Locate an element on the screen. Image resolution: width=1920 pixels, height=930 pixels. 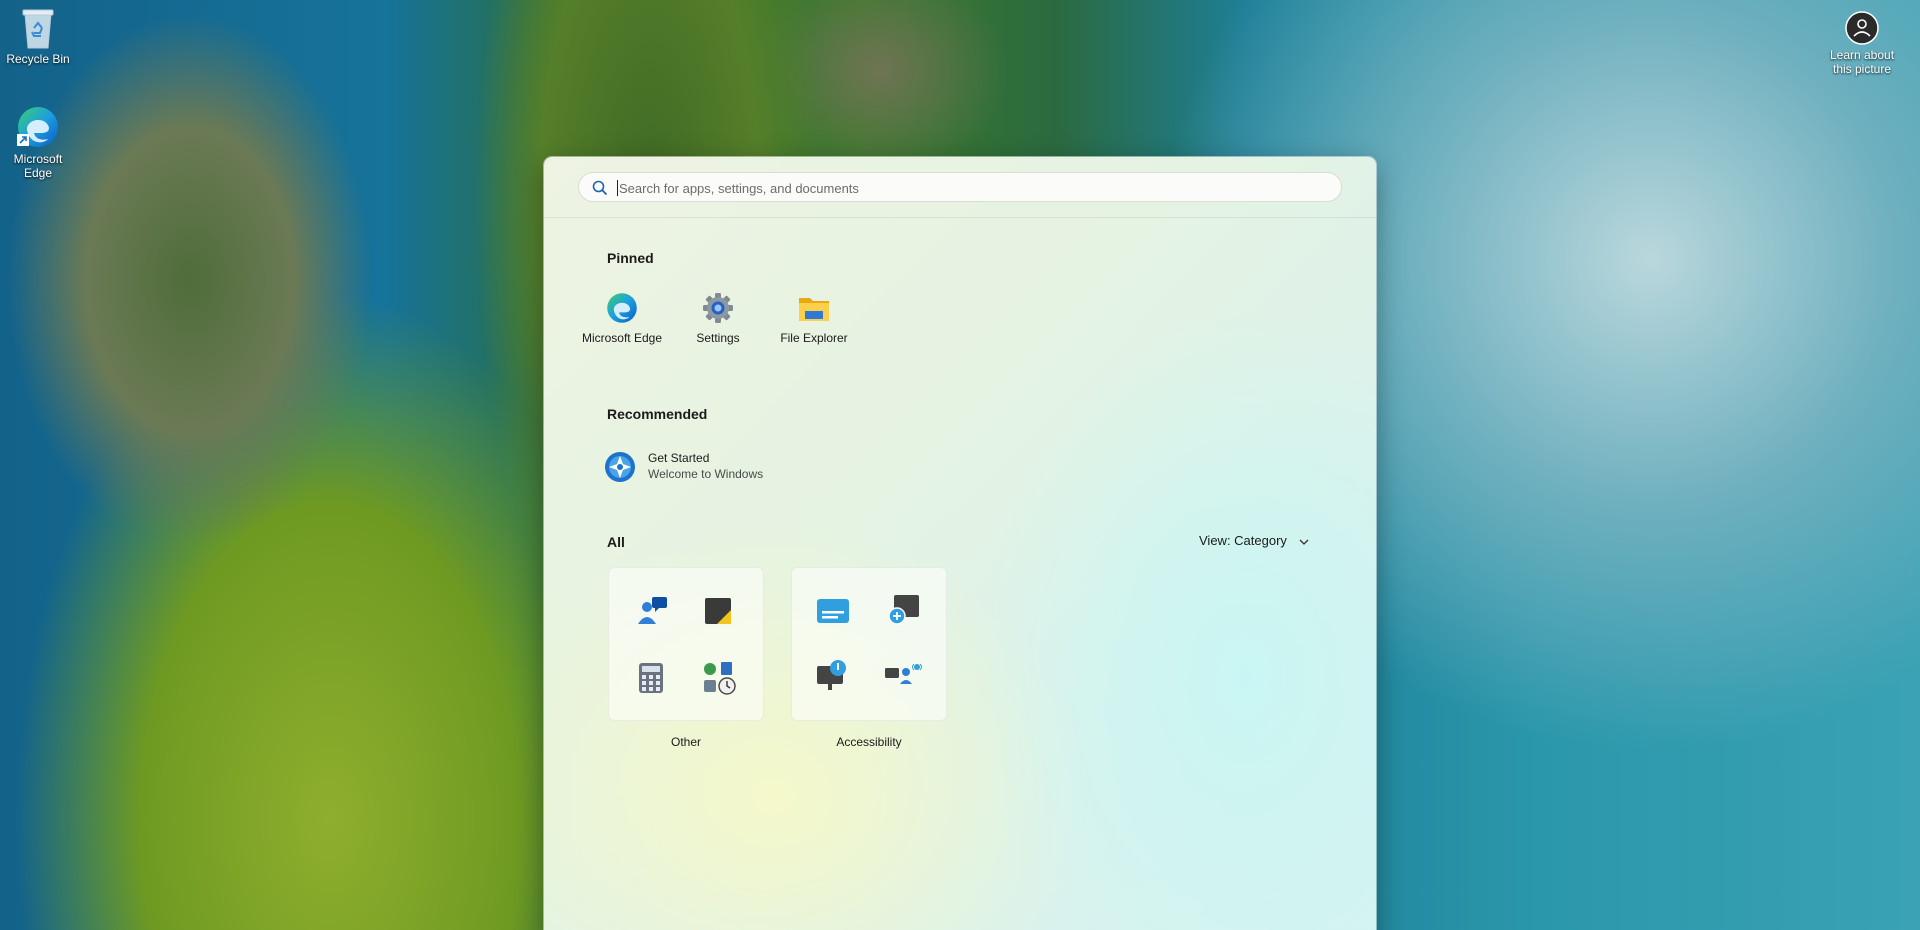
category-other: Other is located at coordinates (686, 658).